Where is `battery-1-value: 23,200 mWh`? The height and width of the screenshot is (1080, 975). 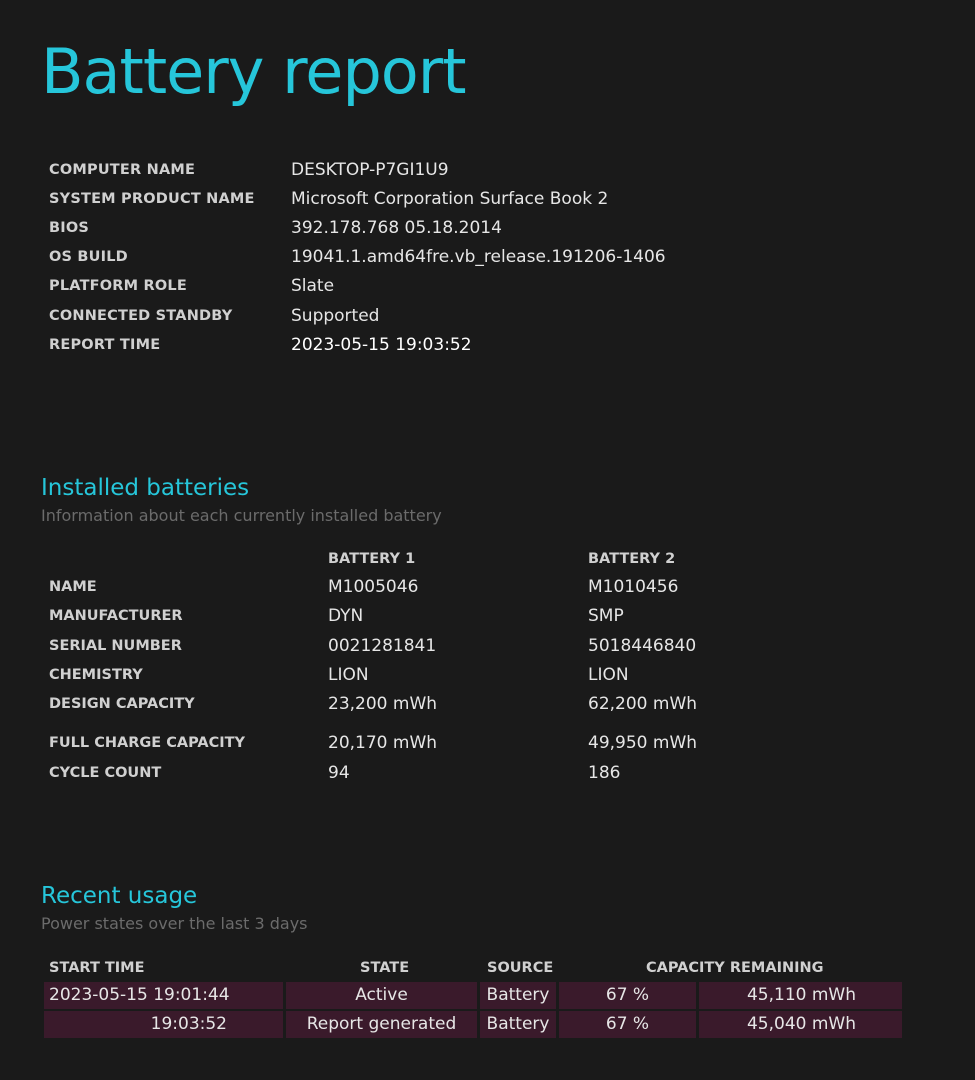
battery-1-value: 23,200 mWh is located at coordinates (383, 704).